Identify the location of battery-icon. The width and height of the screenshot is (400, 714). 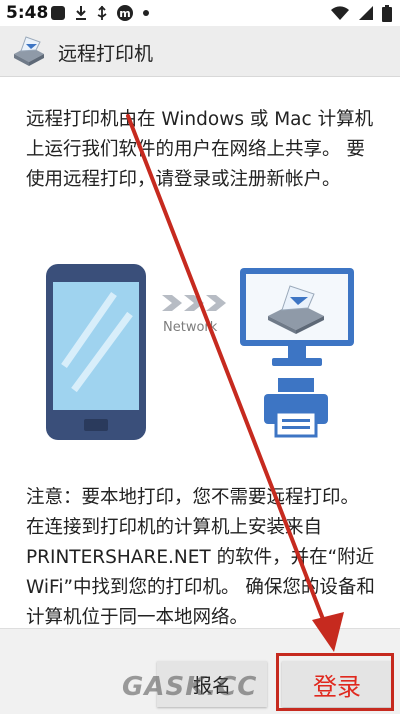
(387, 13).